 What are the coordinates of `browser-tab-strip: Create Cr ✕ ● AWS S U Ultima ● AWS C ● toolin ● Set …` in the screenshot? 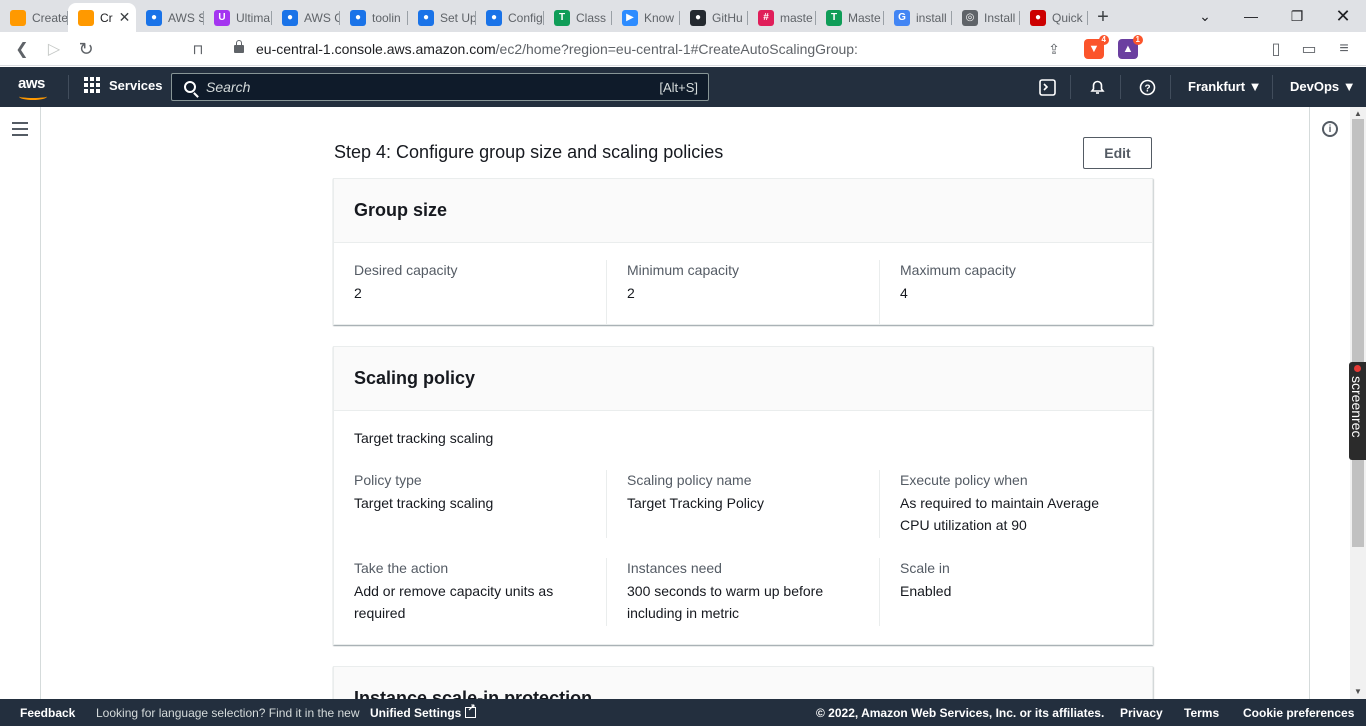 It's located at (683, 16).